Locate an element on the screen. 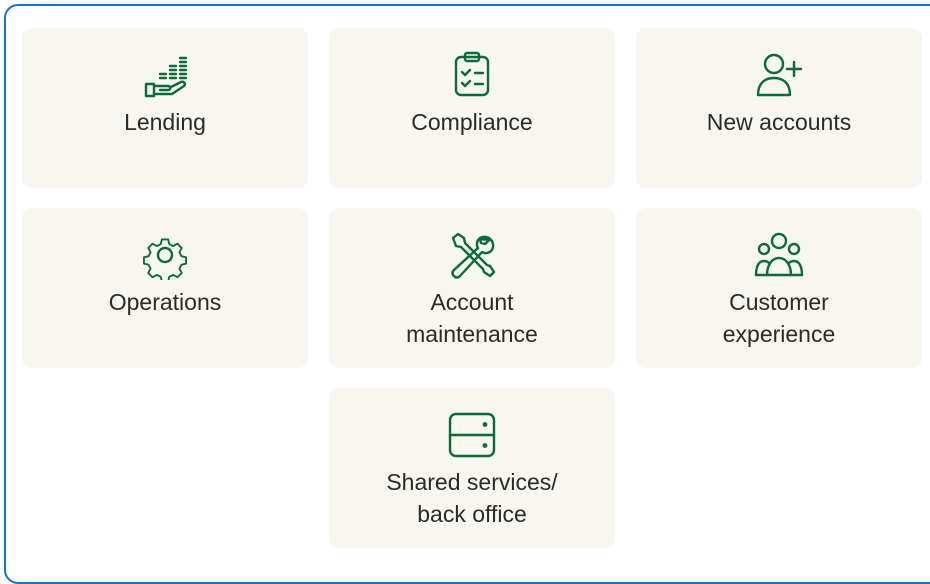 This screenshot has height=584, width=930. card-label: Customer experience is located at coordinates (779, 318).